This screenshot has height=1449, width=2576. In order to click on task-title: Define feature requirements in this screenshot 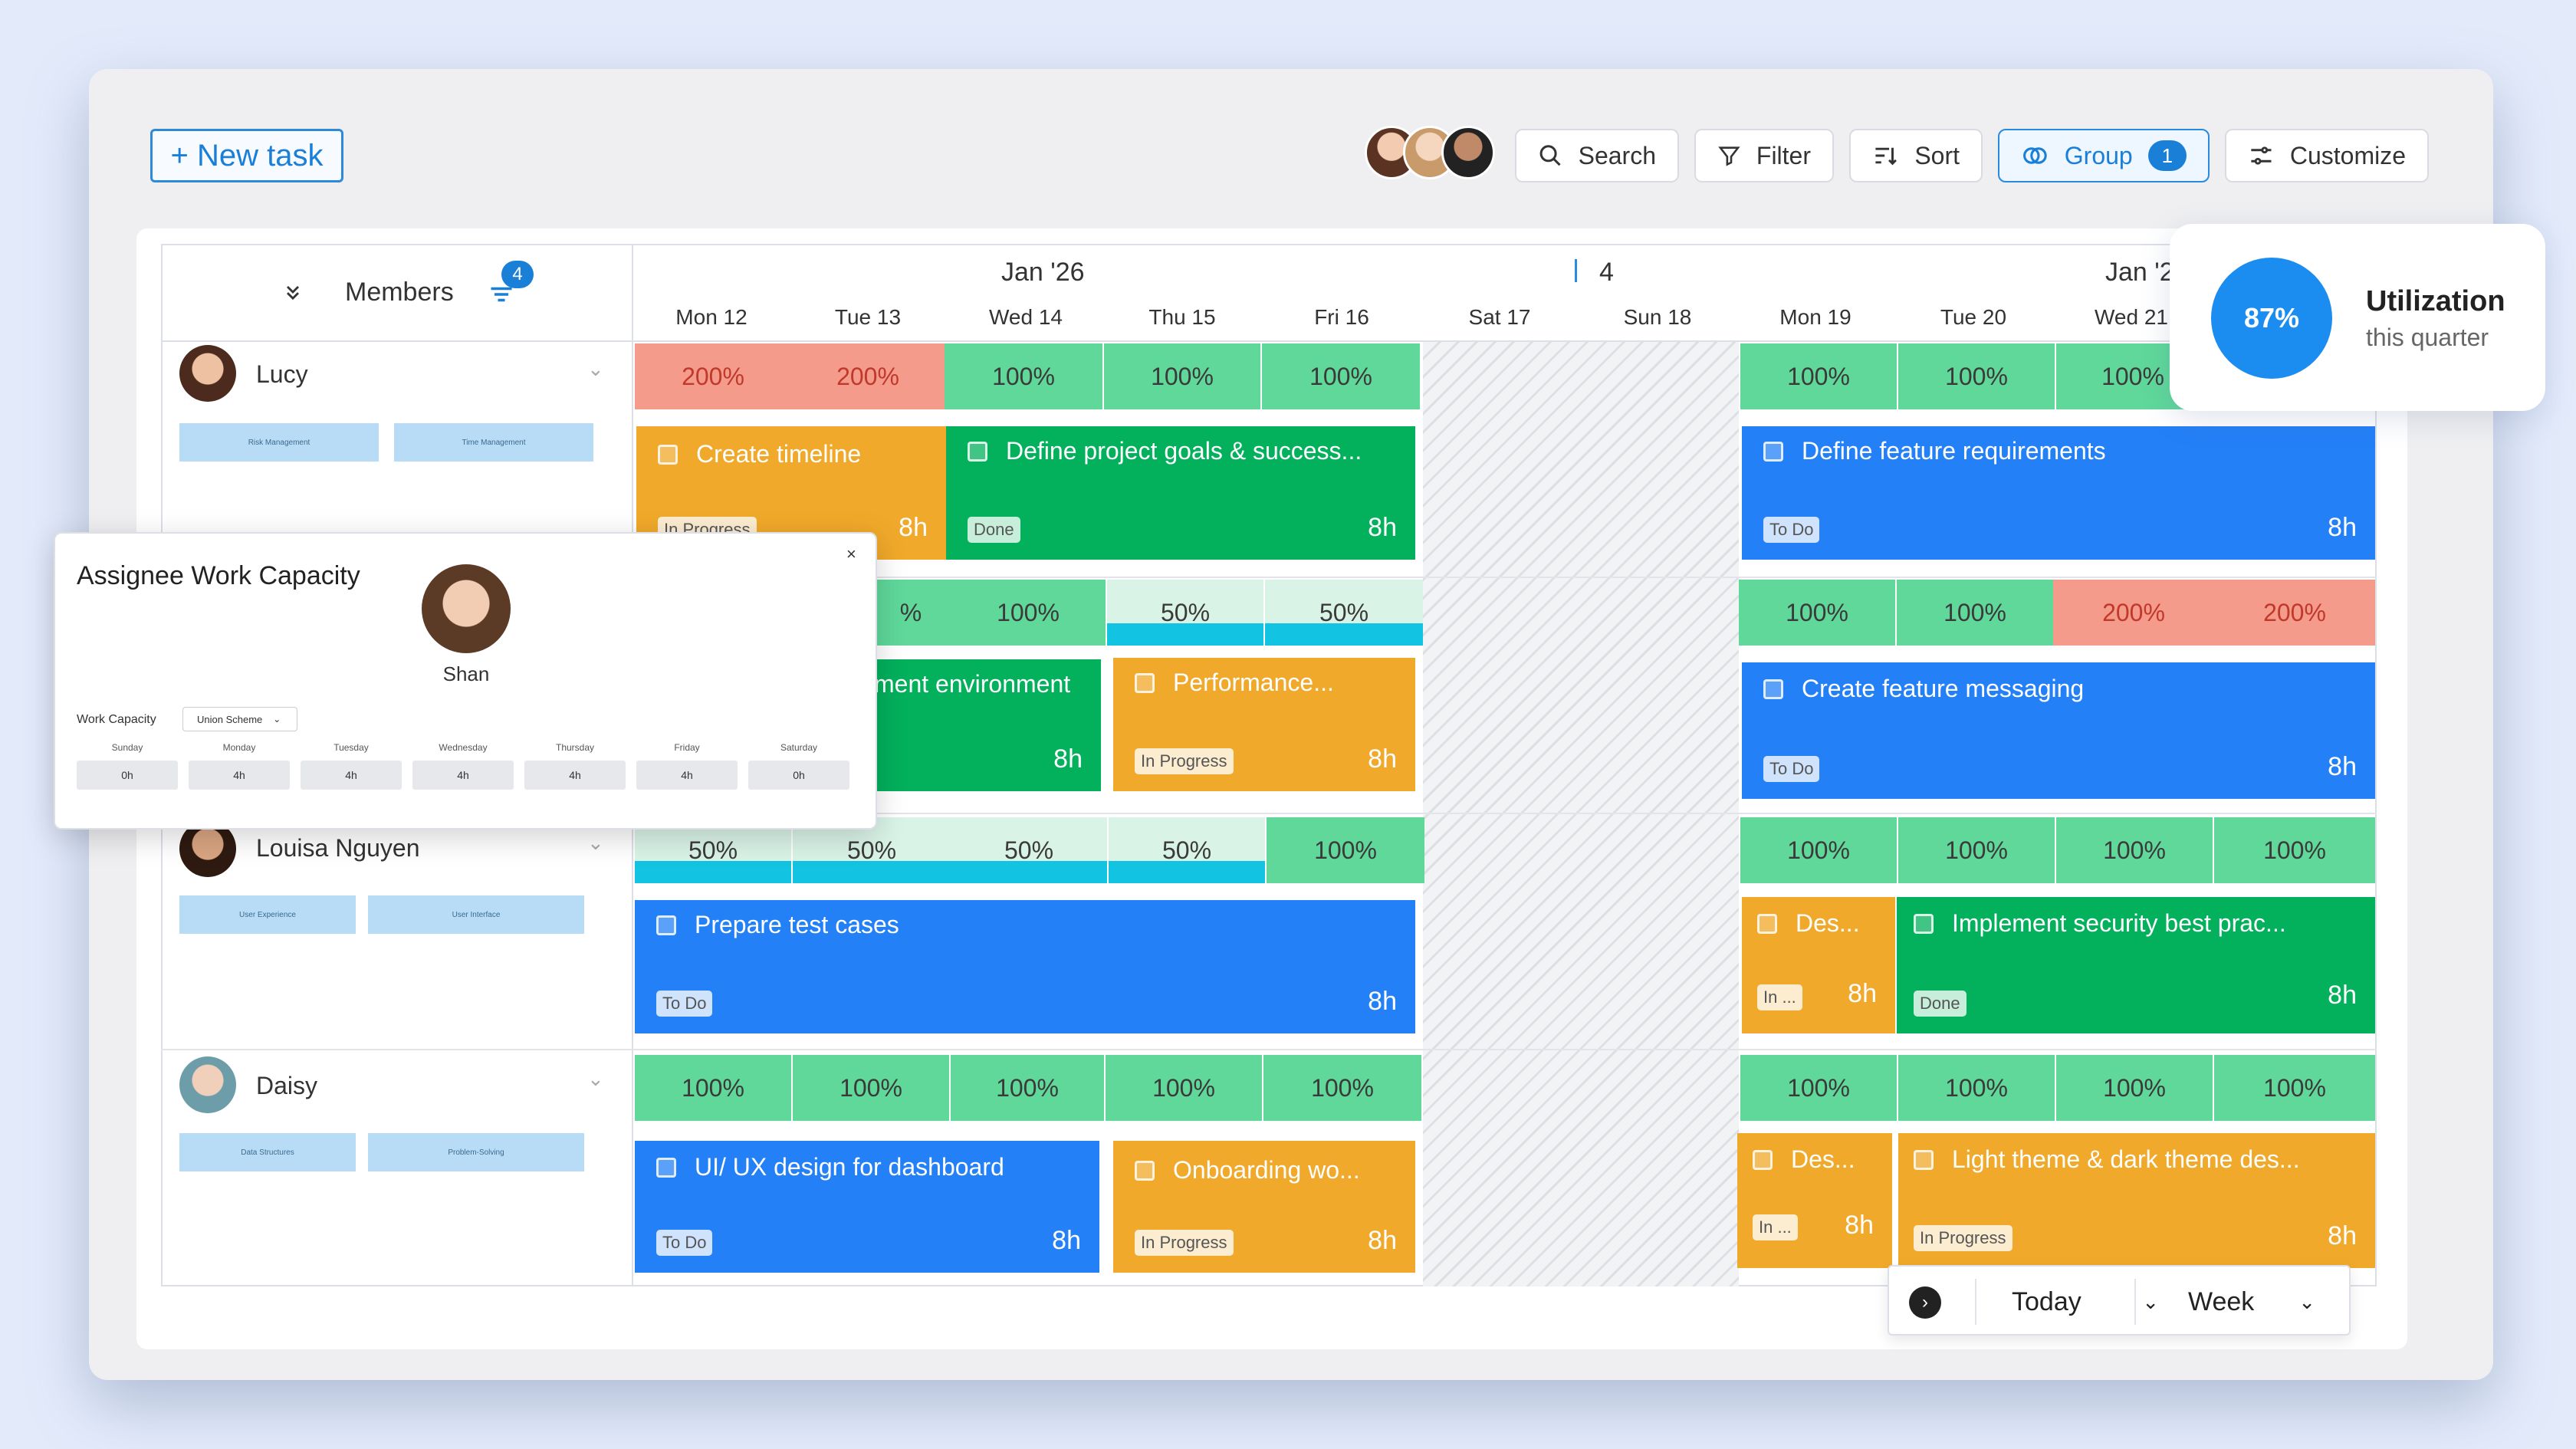, I will do `click(1954, 451)`.